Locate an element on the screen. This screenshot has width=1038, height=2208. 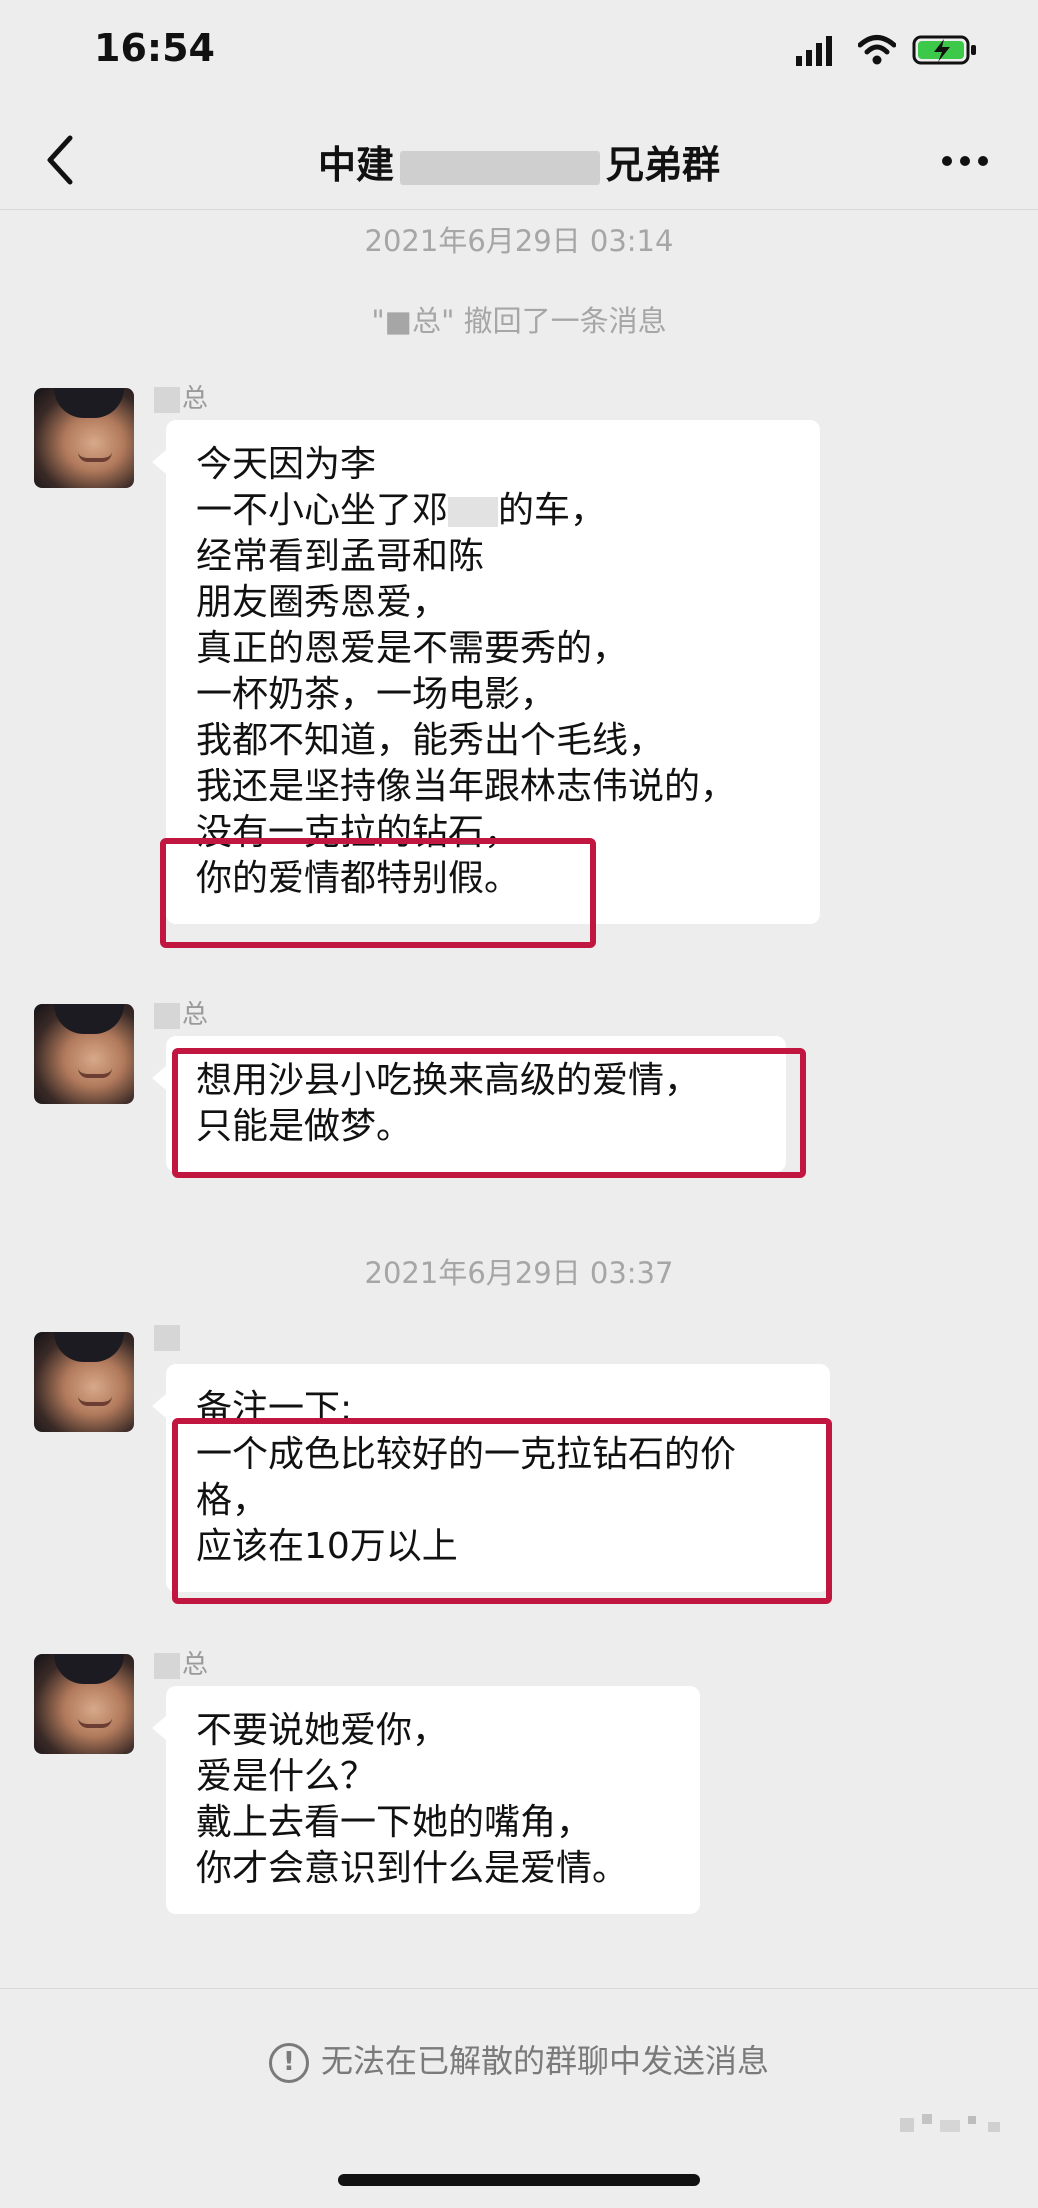
signal-icon is located at coordinates (814, 51).